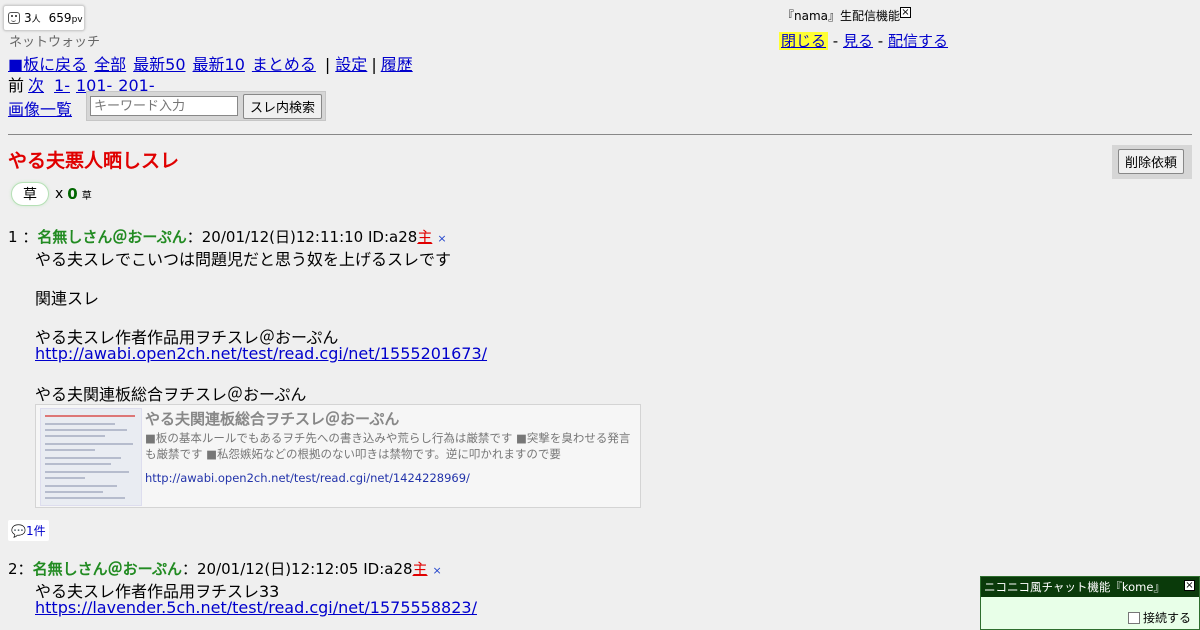 The image size is (1200, 630). What do you see at coordinates (219, 64) in the screenshot?
I see `latest10-link: 最新10` at bounding box center [219, 64].